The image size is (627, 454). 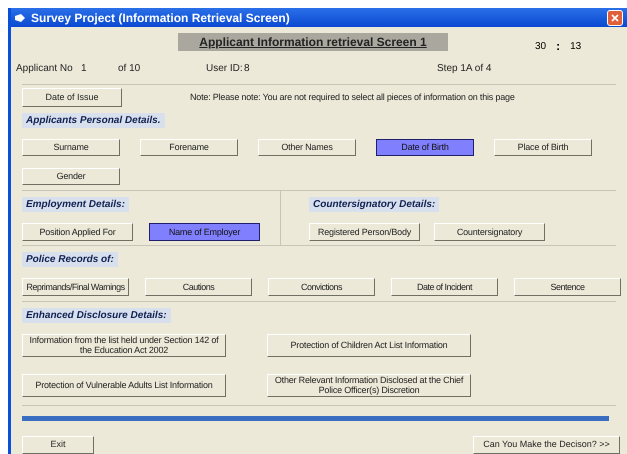 I want to click on field-value: Step 1A of 4, so click(x=464, y=69).